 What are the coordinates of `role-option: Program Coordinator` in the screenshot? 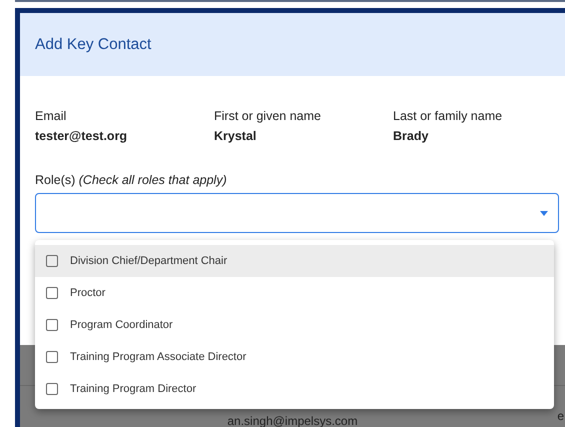 It's located at (294, 325).